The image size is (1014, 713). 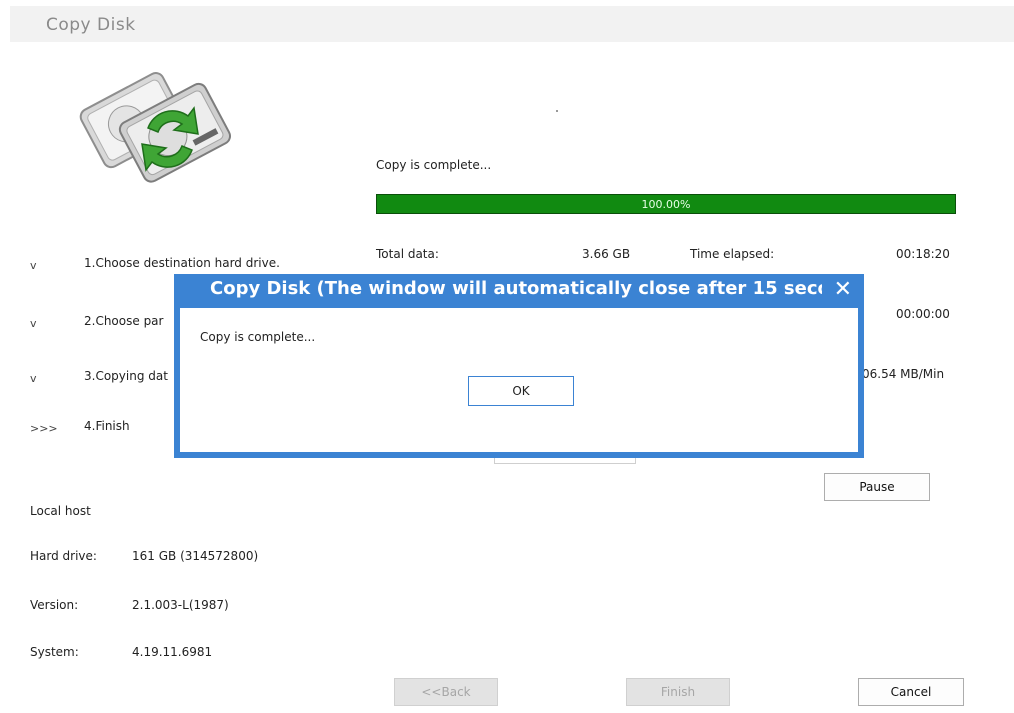 I want to click on step-4-label: 4.Finish, so click(x=107, y=426).